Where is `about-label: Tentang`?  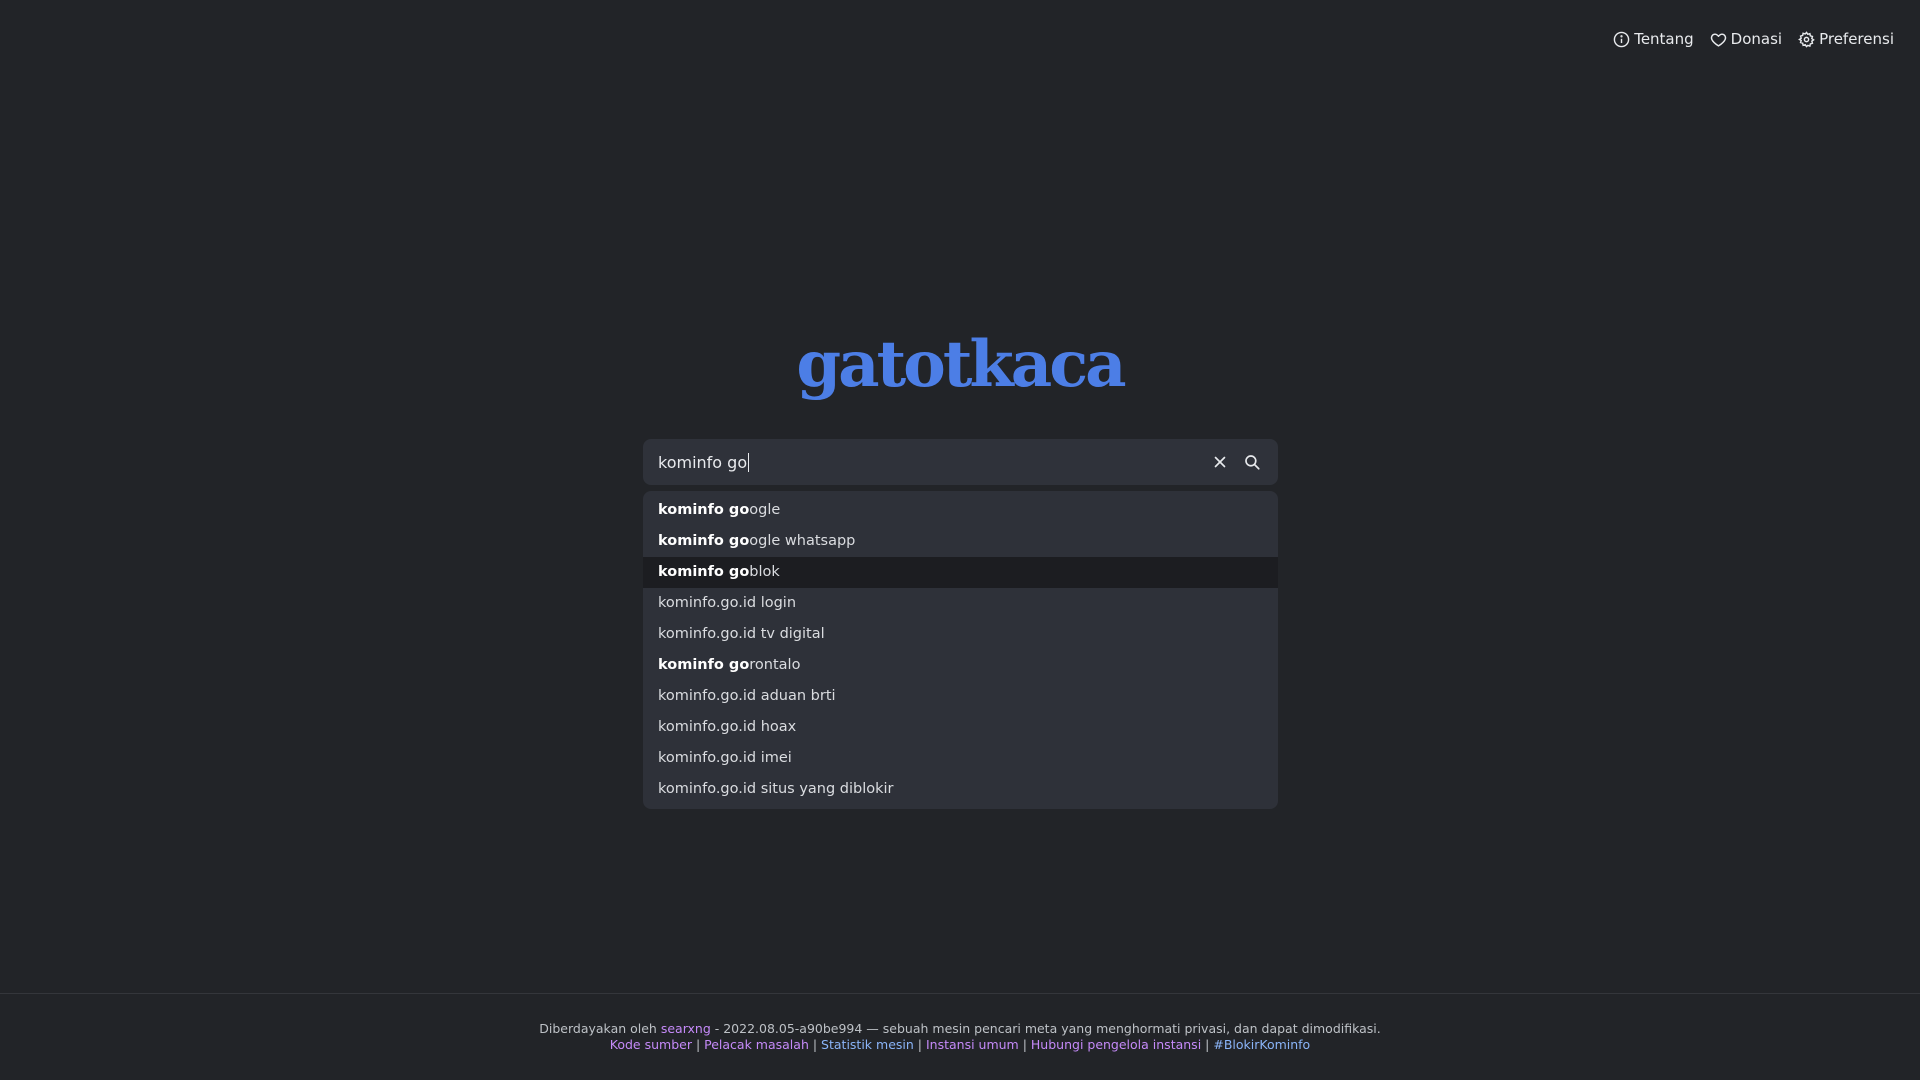
about-label: Tentang is located at coordinates (1664, 39).